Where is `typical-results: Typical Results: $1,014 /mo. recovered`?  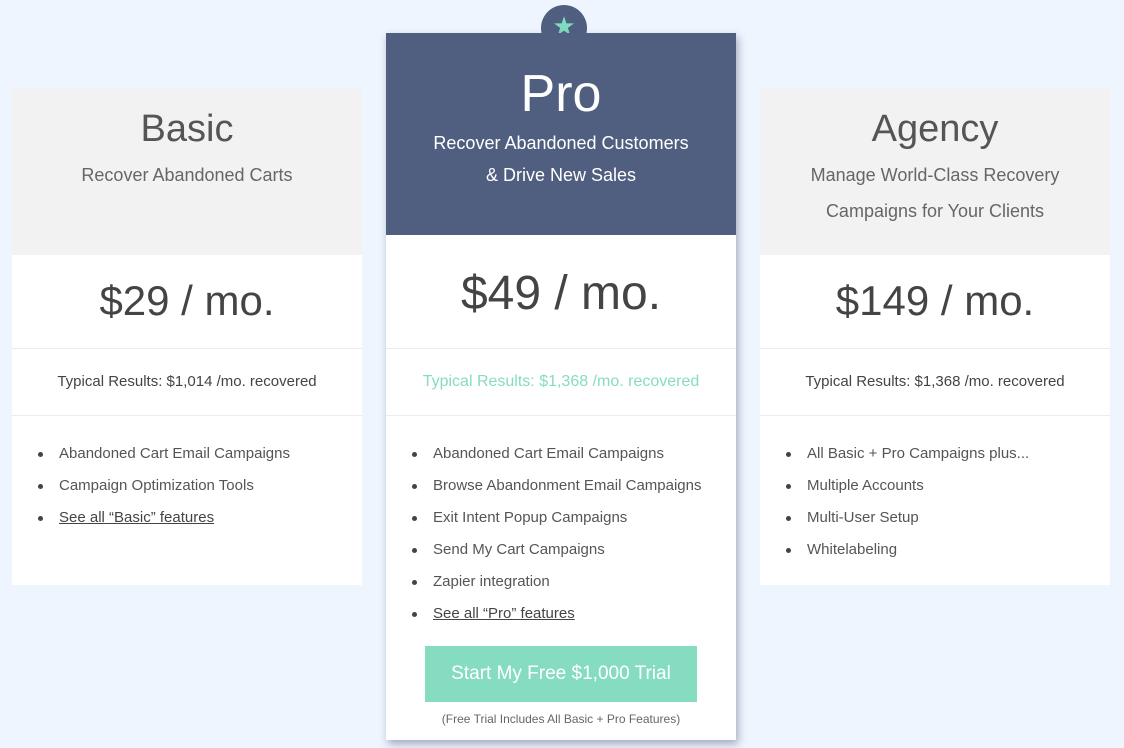 typical-results: Typical Results: $1,014 /mo. recovered is located at coordinates (187, 382).